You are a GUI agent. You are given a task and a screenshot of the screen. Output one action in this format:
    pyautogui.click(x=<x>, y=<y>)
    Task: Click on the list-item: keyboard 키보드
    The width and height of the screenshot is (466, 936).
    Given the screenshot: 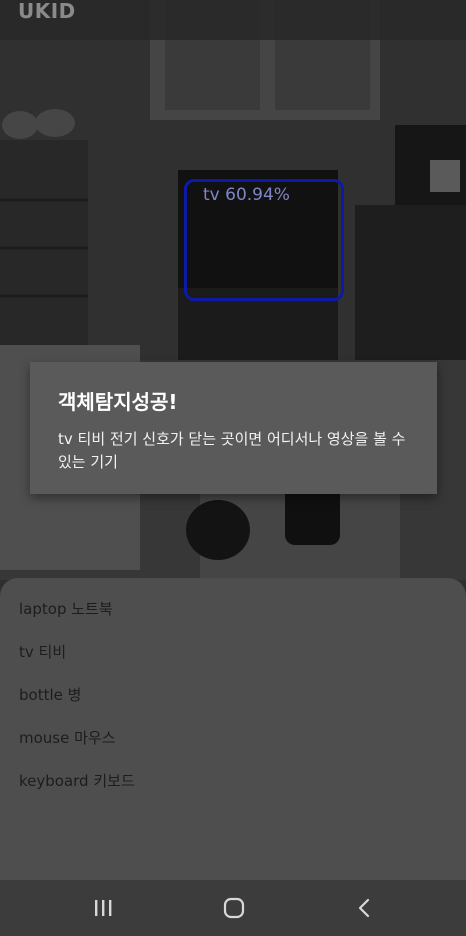 What is the action you would take?
    pyautogui.click(x=77, y=781)
    